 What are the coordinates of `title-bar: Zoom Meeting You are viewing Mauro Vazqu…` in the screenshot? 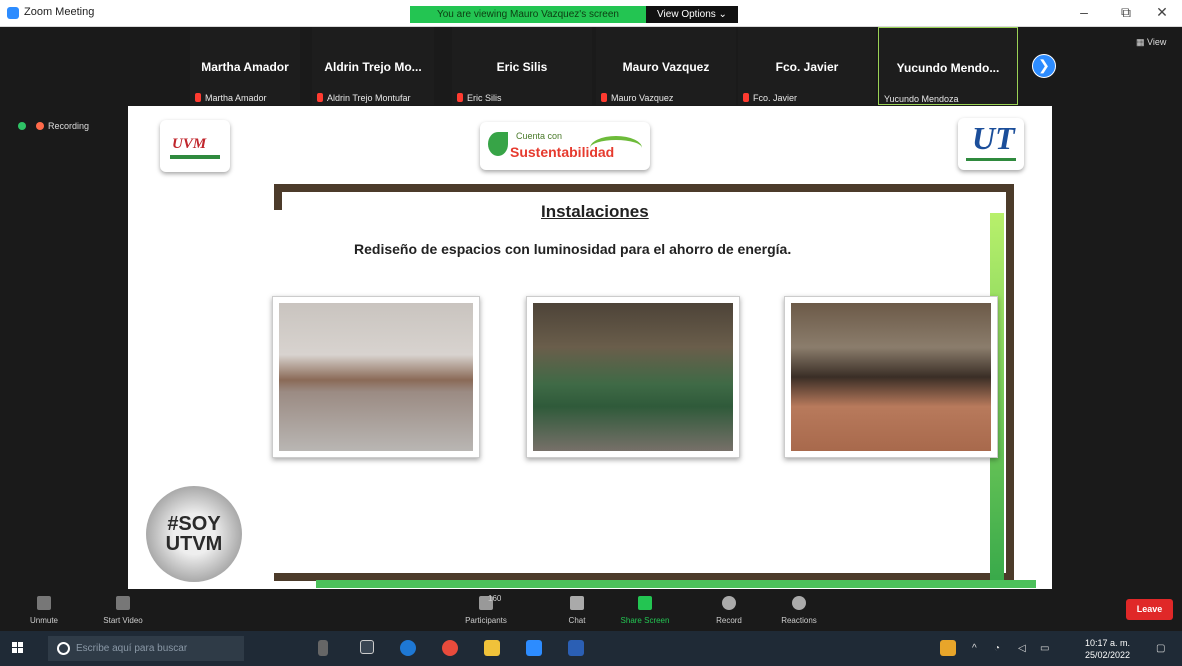 It's located at (591, 13).